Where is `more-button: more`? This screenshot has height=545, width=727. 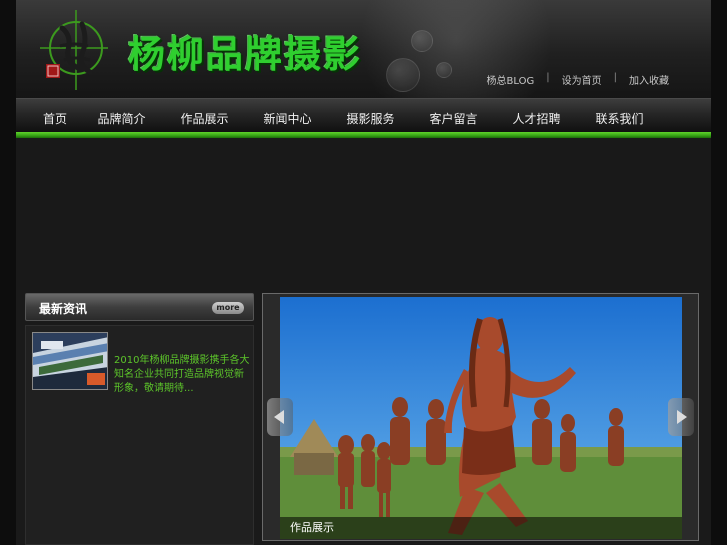 more-button: more is located at coordinates (228, 308).